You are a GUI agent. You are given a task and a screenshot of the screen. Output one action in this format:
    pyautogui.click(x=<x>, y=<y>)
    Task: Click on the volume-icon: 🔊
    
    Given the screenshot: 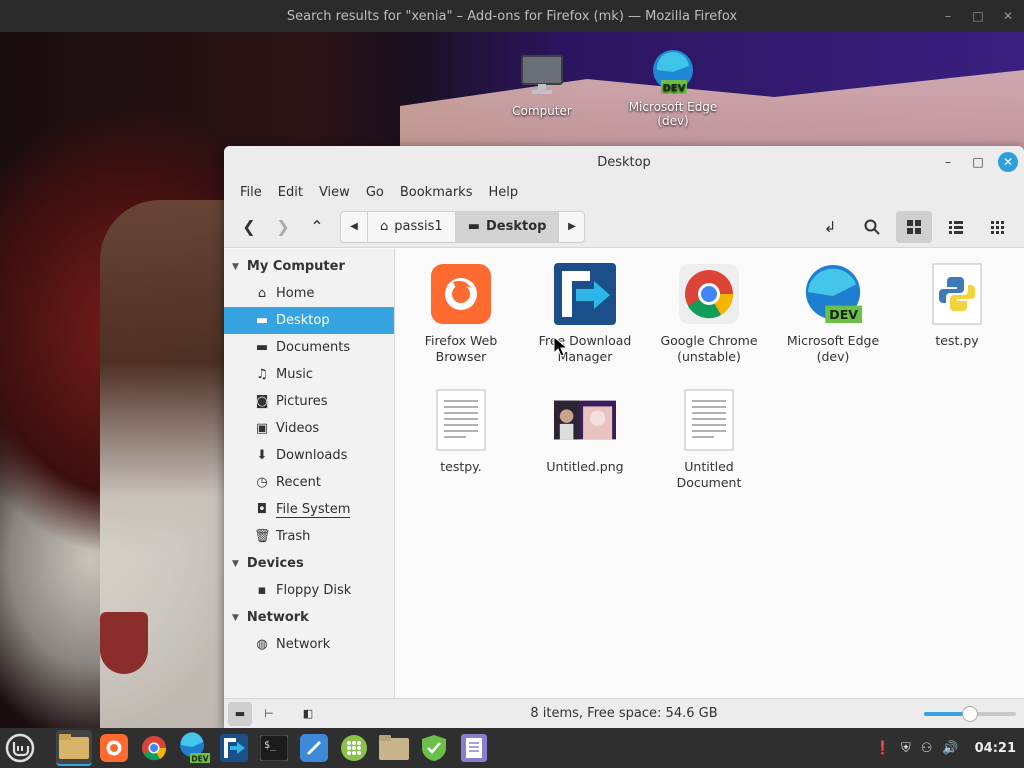 What is the action you would take?
    pyautogui.click(x=950, y=748)
    